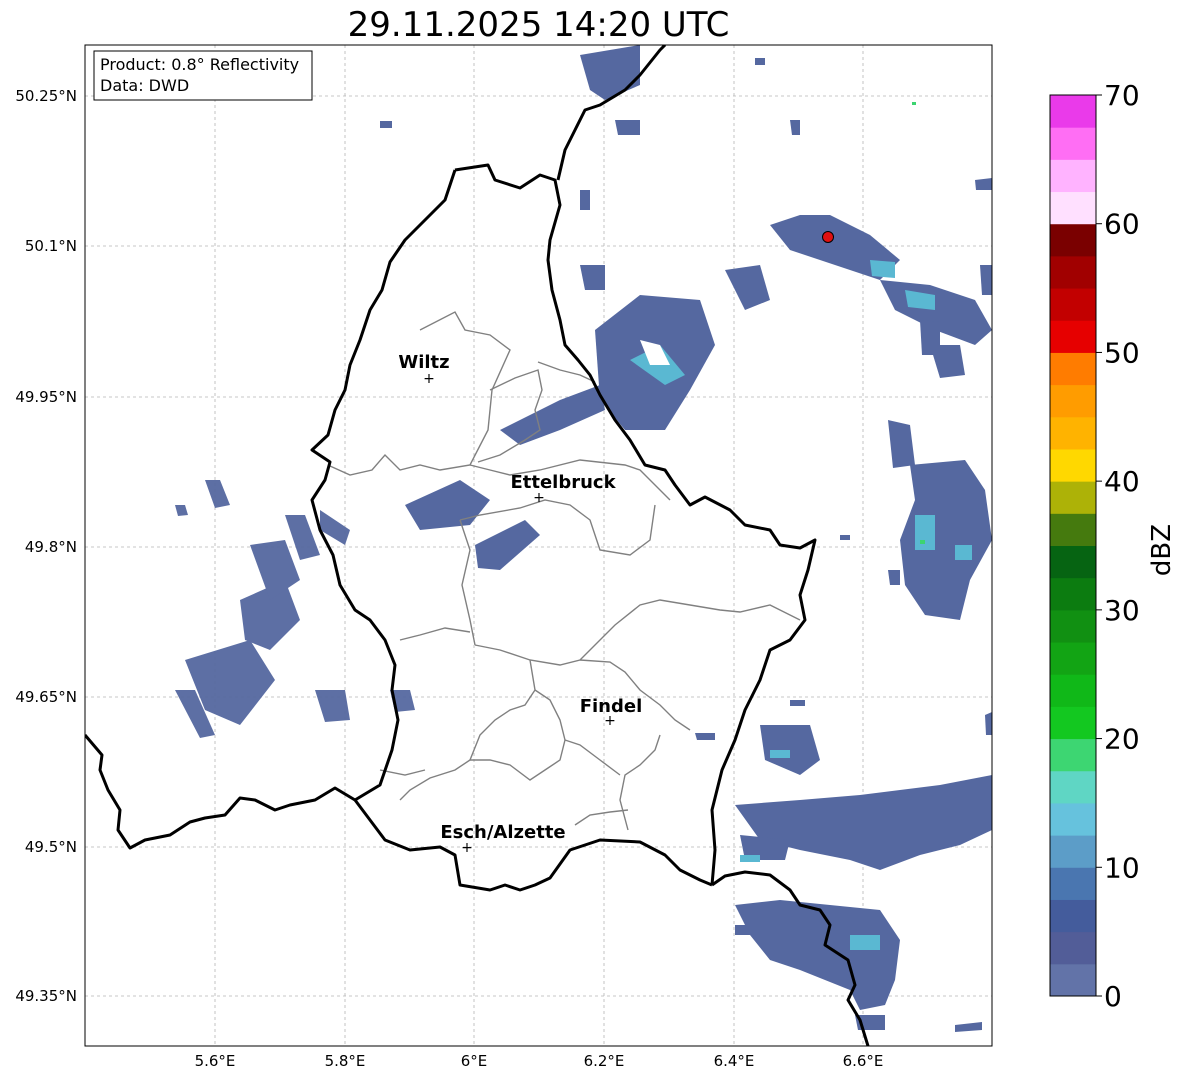 Image resolution: width=1184 pixels, height=1081 pixels. I want to click on city-marker-wiltz: +, so click(429, 379).